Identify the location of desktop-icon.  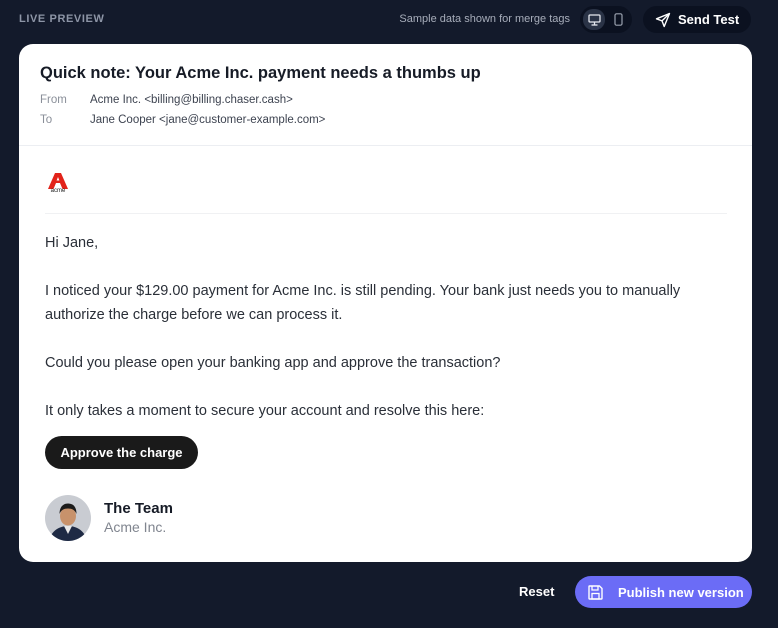
(594, 19).